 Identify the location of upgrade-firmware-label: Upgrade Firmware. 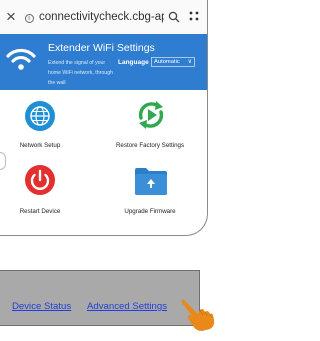
(150, 211).